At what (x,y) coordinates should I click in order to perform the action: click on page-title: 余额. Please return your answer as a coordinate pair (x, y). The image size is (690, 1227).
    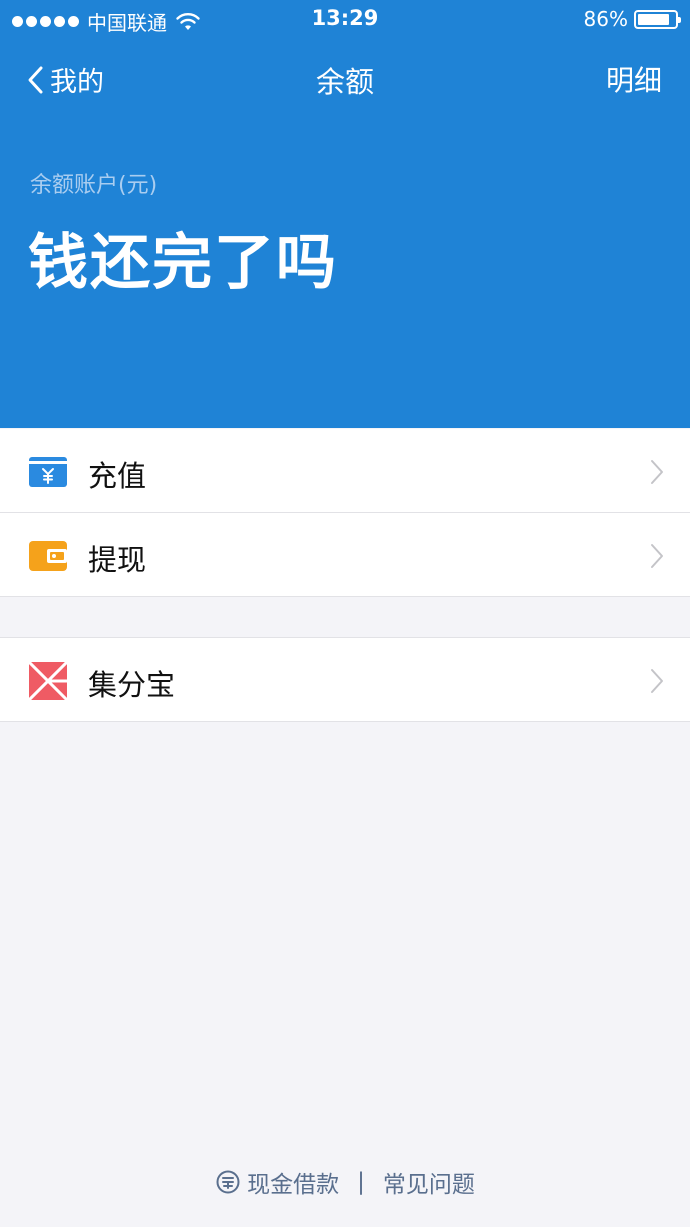
    Looking at the image, I should click on (344, 82).